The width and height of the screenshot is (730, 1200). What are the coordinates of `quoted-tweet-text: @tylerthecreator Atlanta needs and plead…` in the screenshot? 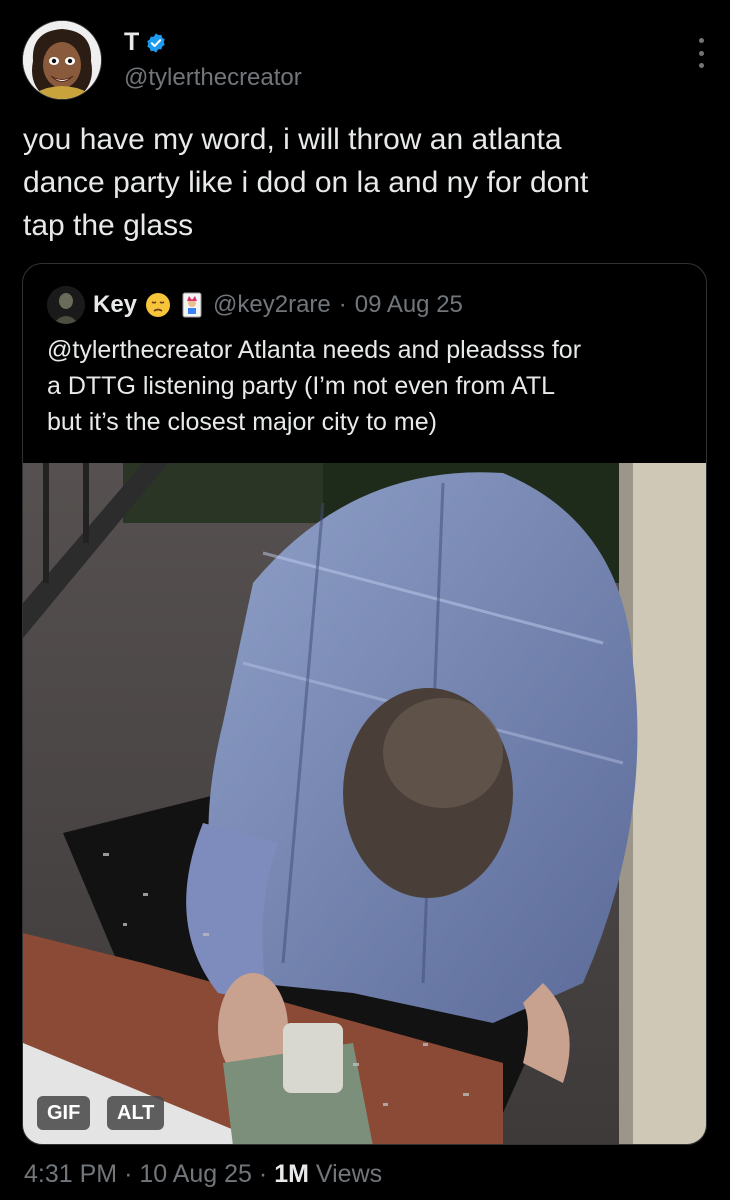 It's located at (314, 386).